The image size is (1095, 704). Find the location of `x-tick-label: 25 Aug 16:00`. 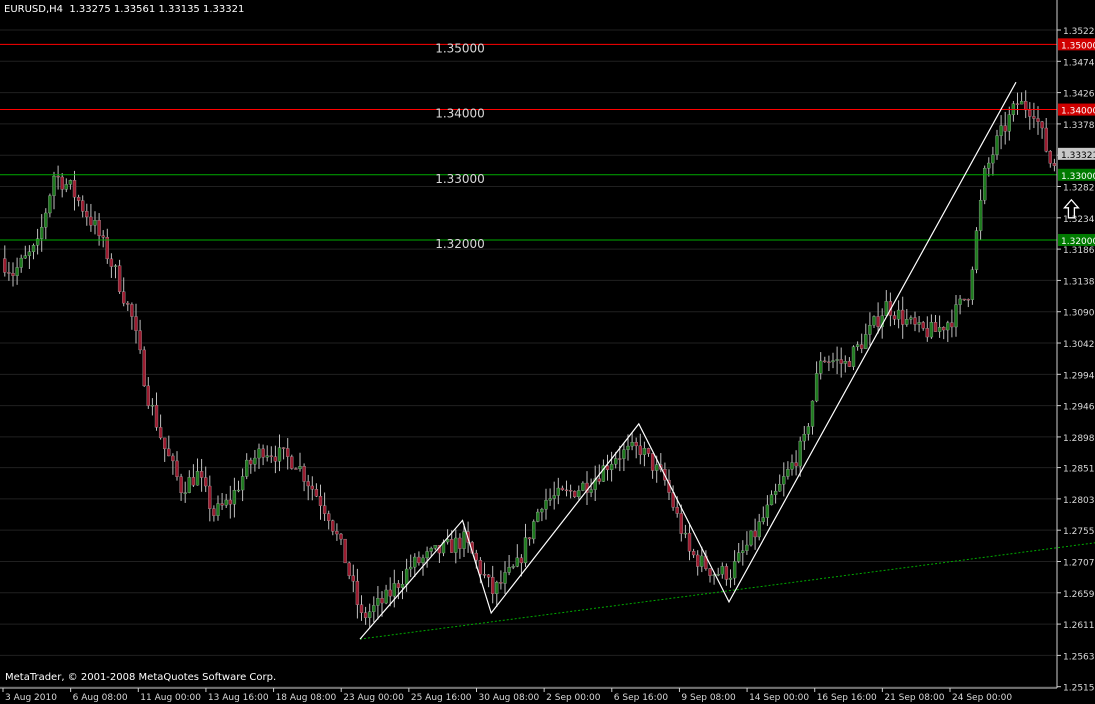

x-tick-label: 25 Aug 16:00 is located at coordinates (441, 698).